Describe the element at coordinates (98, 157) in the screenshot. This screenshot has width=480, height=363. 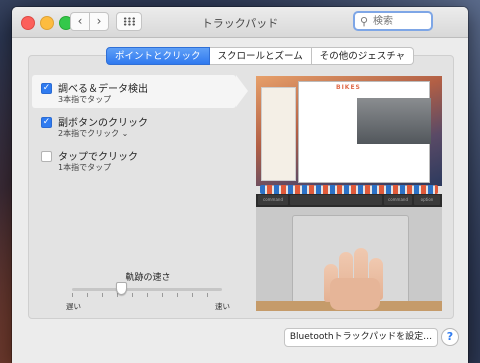
I see `option-title: タップでクリック` at that location.